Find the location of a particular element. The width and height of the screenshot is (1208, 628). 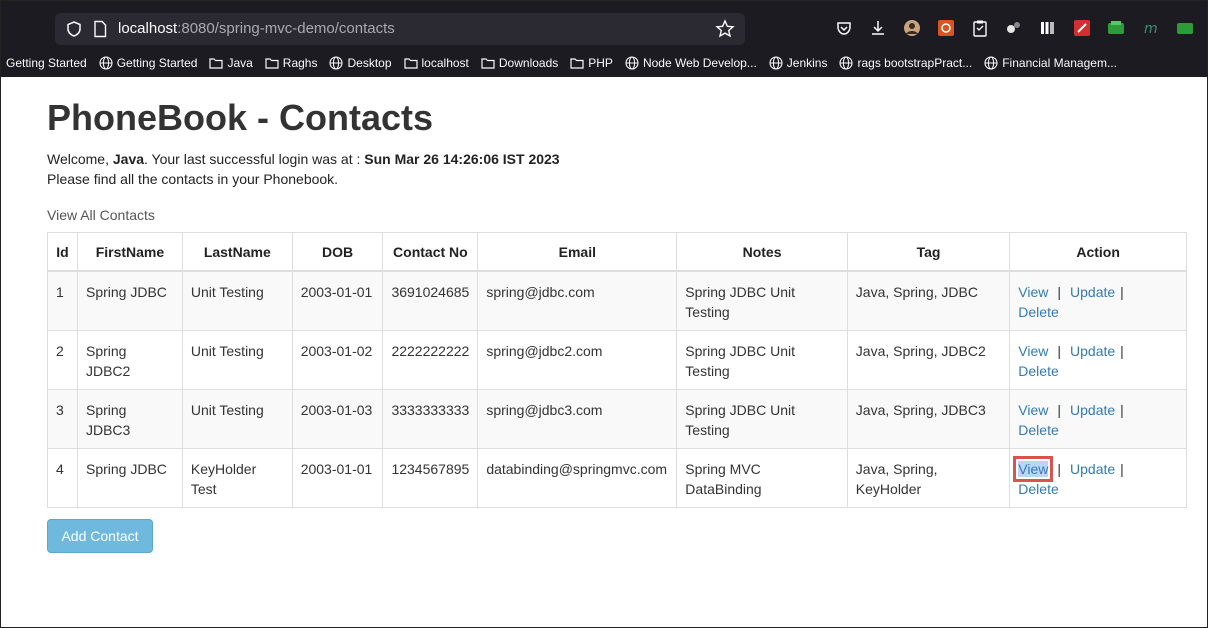

extension-red-icon is located at coordinates (1082, 28).